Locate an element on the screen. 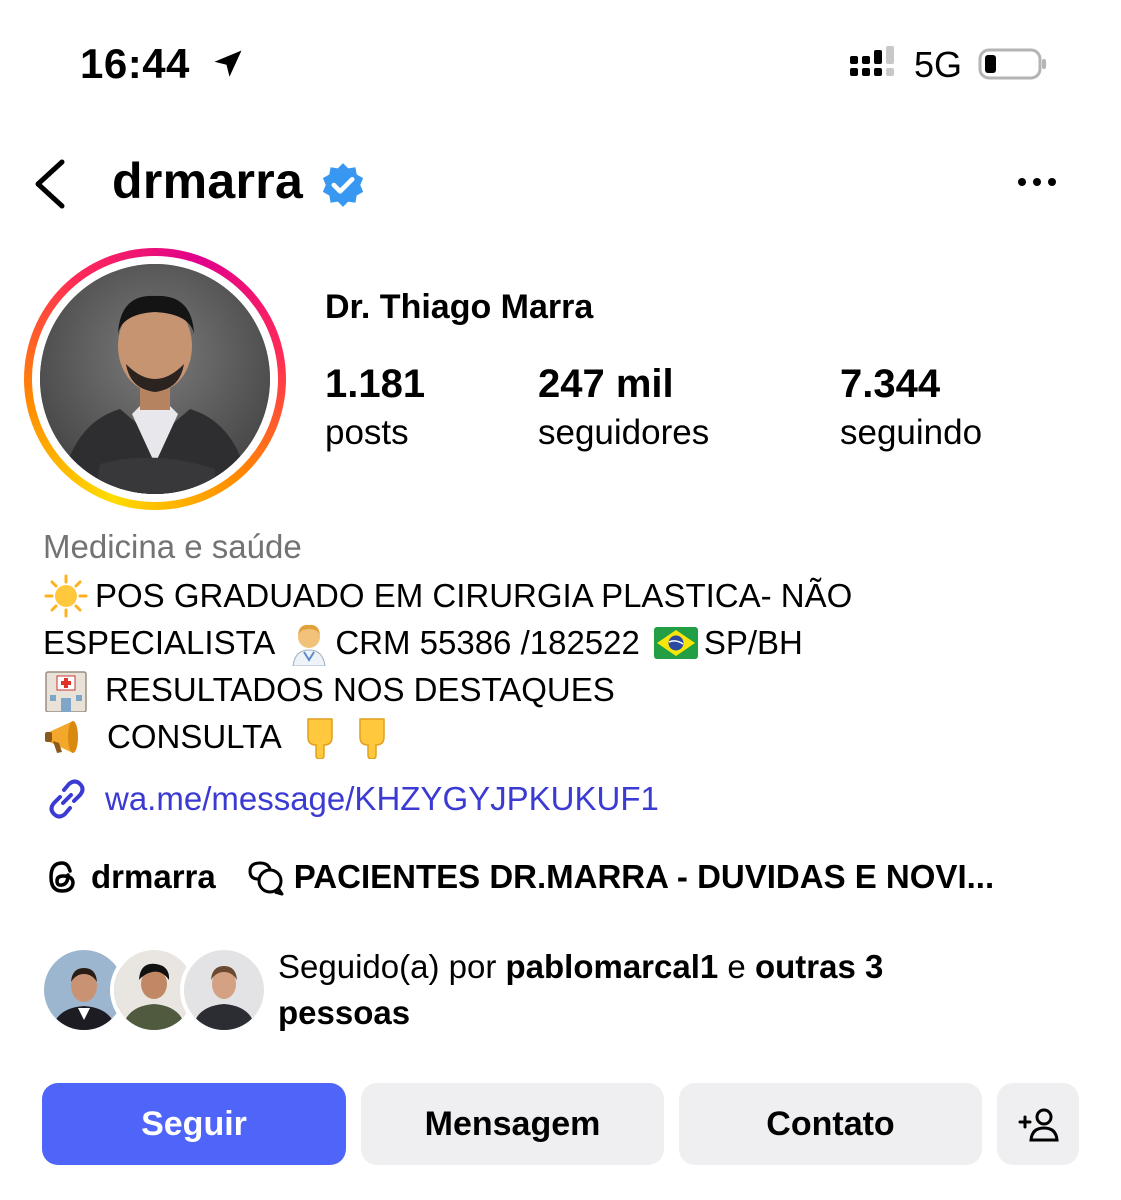  profile-category: Medicina e saúde is located at coordinates (172, 546).